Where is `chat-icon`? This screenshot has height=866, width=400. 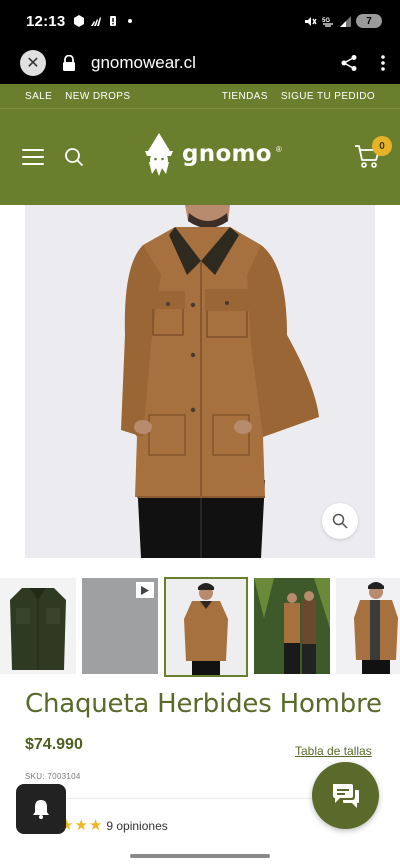
chat-icon is located at coordinates (345, 795).